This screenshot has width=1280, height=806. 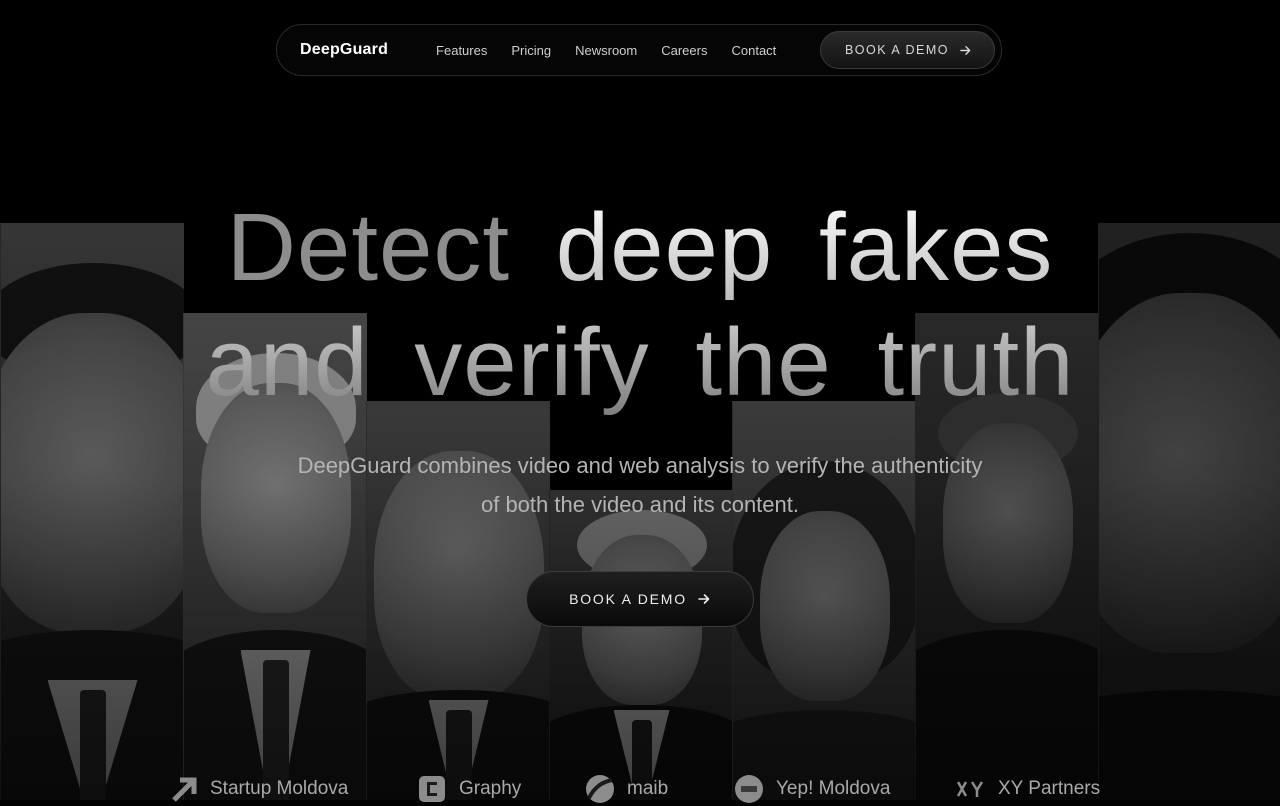 I want to click on partner-name: XY Partners, so click(x=1049, y=788).